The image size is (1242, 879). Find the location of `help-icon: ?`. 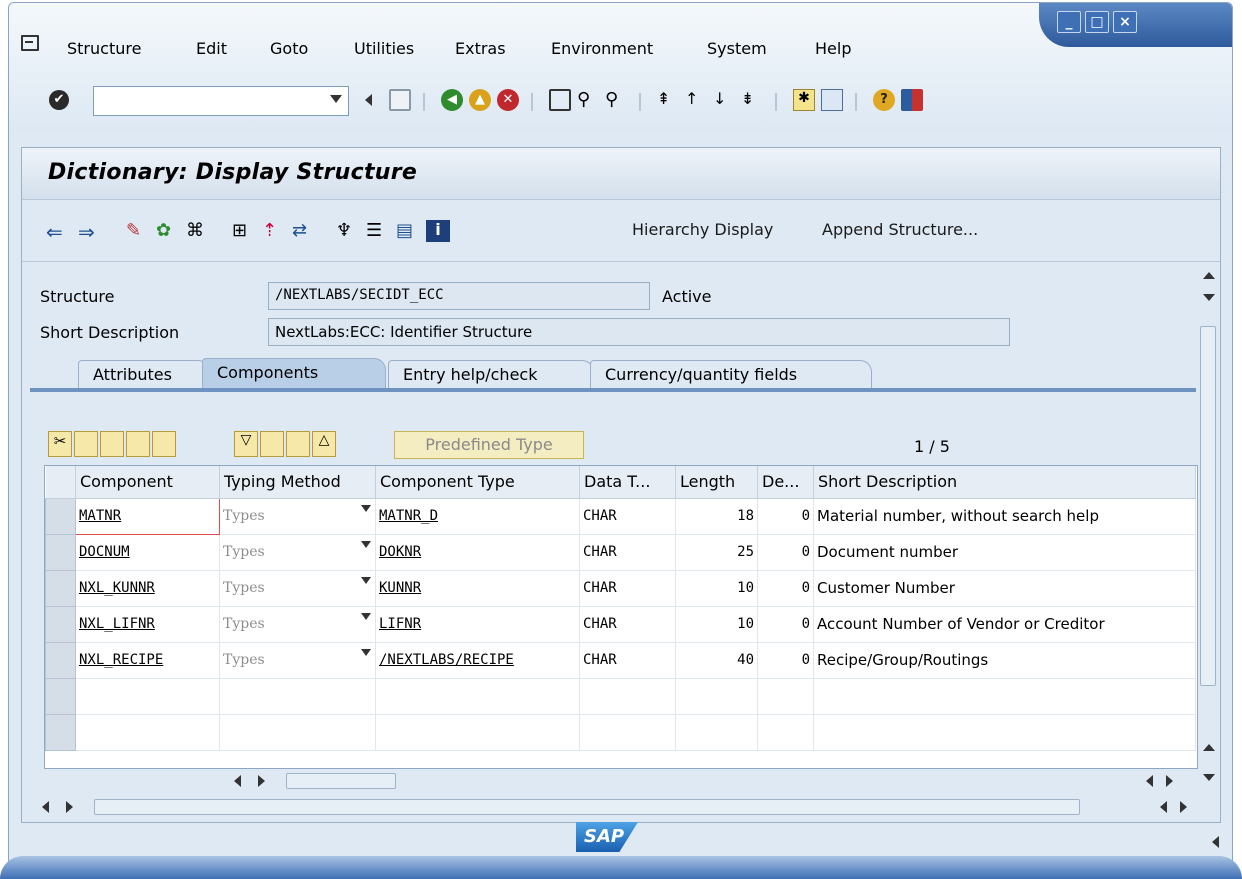

help-icon: ? is located at coordinates (884, 100).